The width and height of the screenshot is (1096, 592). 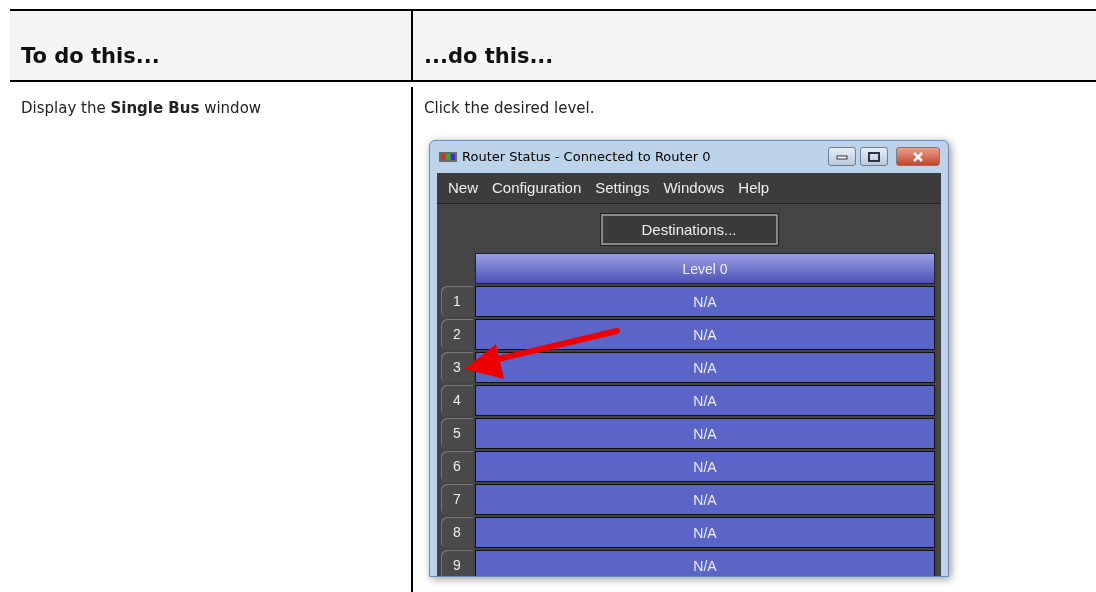 I want to click on row-number-button: 3, so click(x=457, y=368).